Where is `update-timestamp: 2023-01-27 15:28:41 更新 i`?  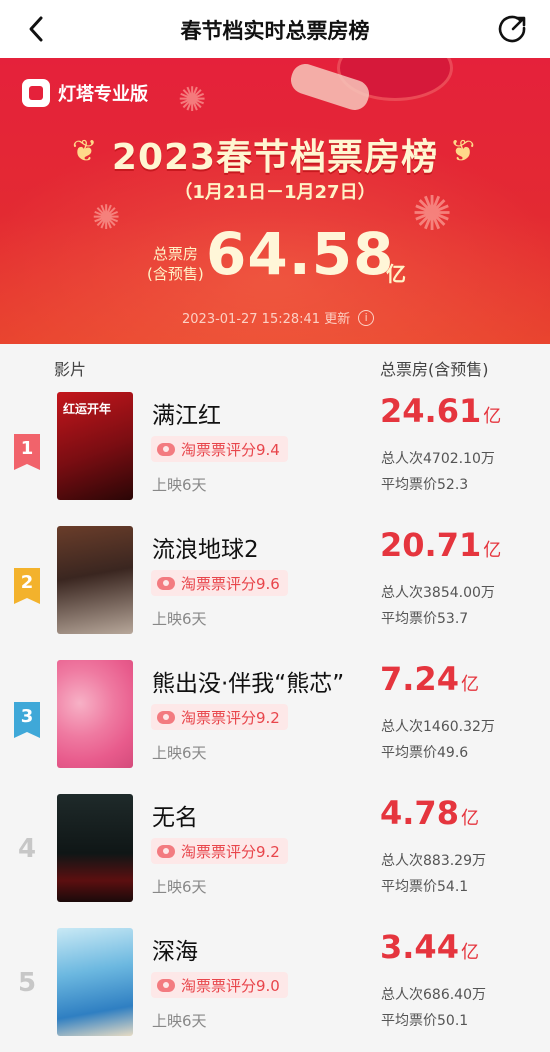 update-timestamp: 2023-01-27 15:28:41 更新 i is located at coordinates (278, 317).